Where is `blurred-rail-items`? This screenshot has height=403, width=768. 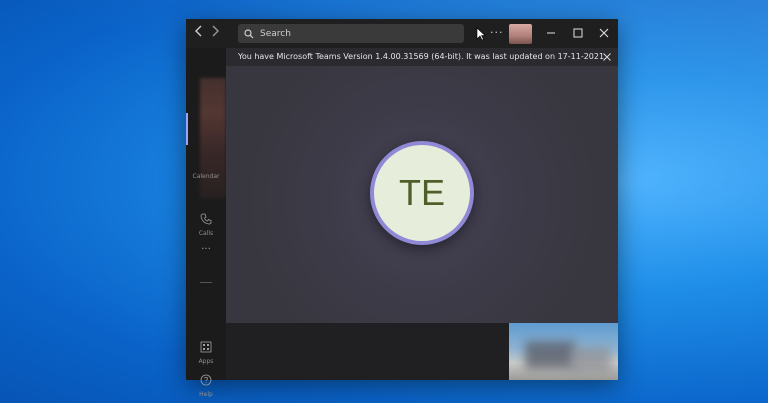
blurred-rail-items is located at coordinates (213, 138).